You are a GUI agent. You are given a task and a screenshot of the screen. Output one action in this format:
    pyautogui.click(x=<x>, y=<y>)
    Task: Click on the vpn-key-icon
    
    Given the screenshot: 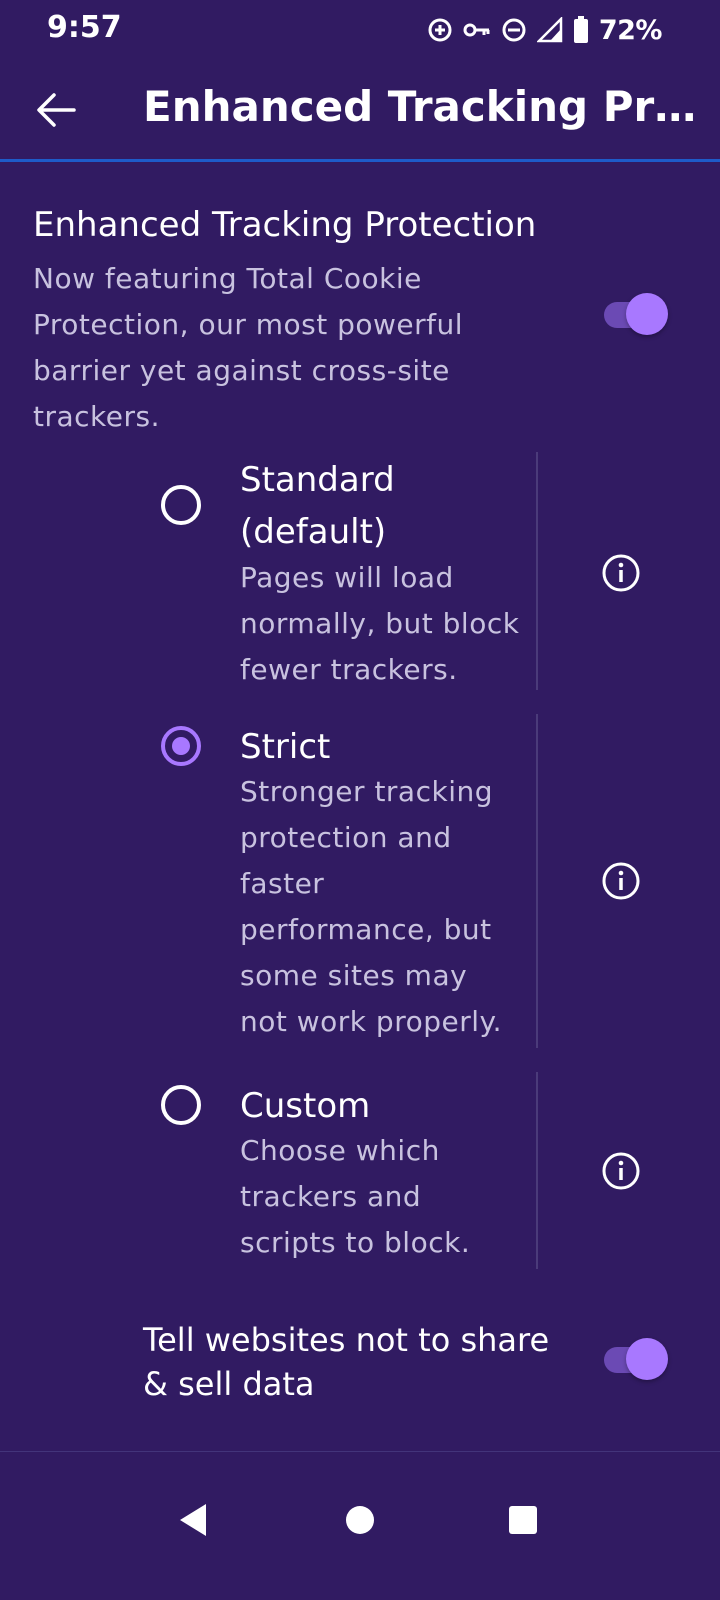 What is the action you would take?
    pyautogui.click(x=476, y=30)
    